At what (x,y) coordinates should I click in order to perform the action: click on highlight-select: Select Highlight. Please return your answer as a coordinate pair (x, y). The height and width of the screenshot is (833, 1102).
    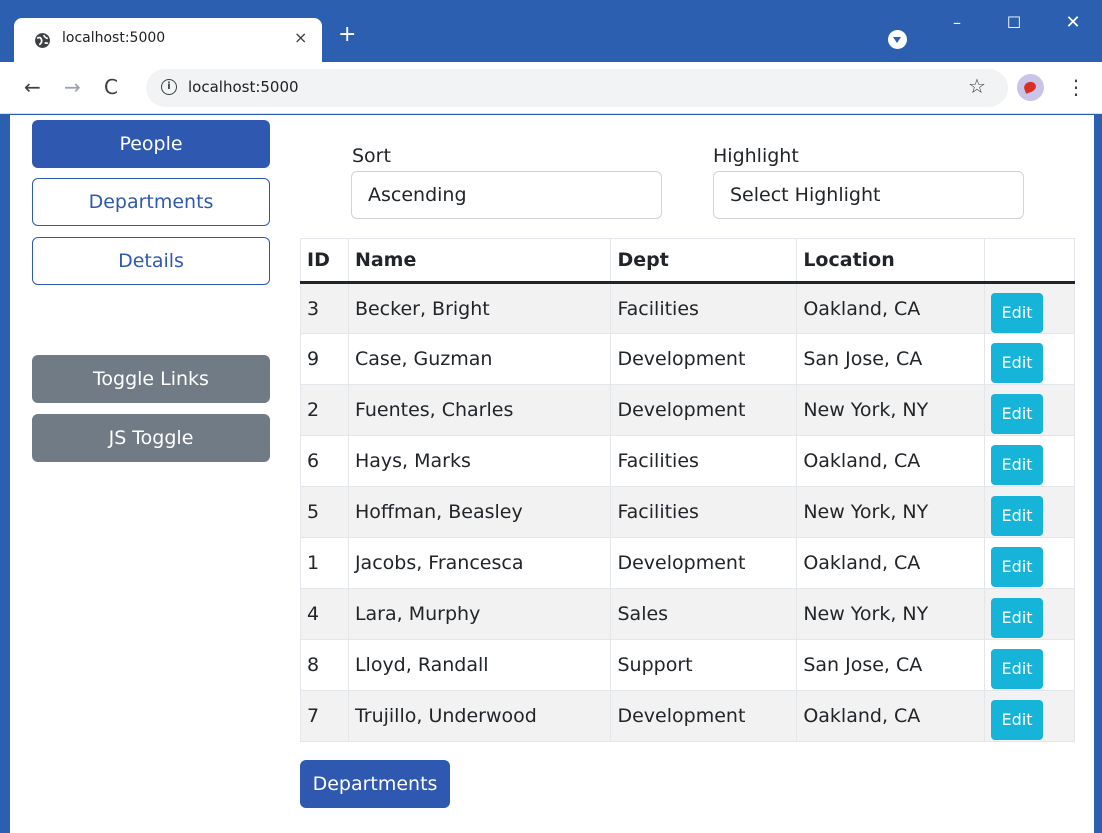
    Looking at the image, I should click on (868, 195).